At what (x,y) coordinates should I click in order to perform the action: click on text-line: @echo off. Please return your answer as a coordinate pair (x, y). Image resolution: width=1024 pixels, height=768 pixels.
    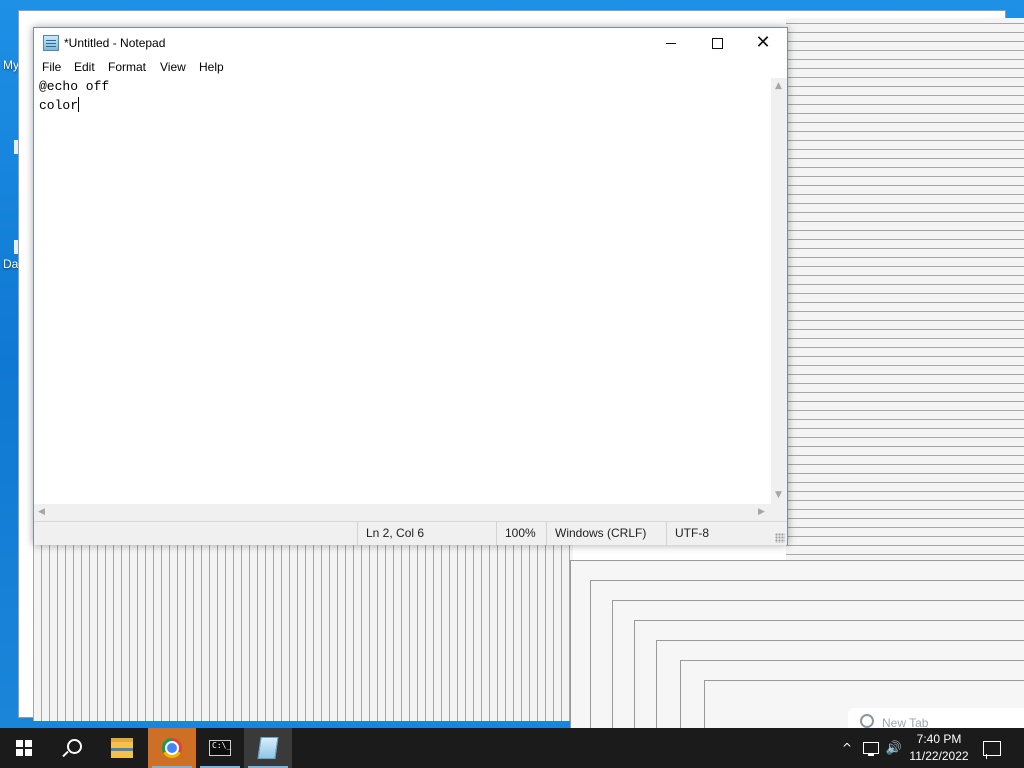
    Looking at the image, I should click on (74, 86).